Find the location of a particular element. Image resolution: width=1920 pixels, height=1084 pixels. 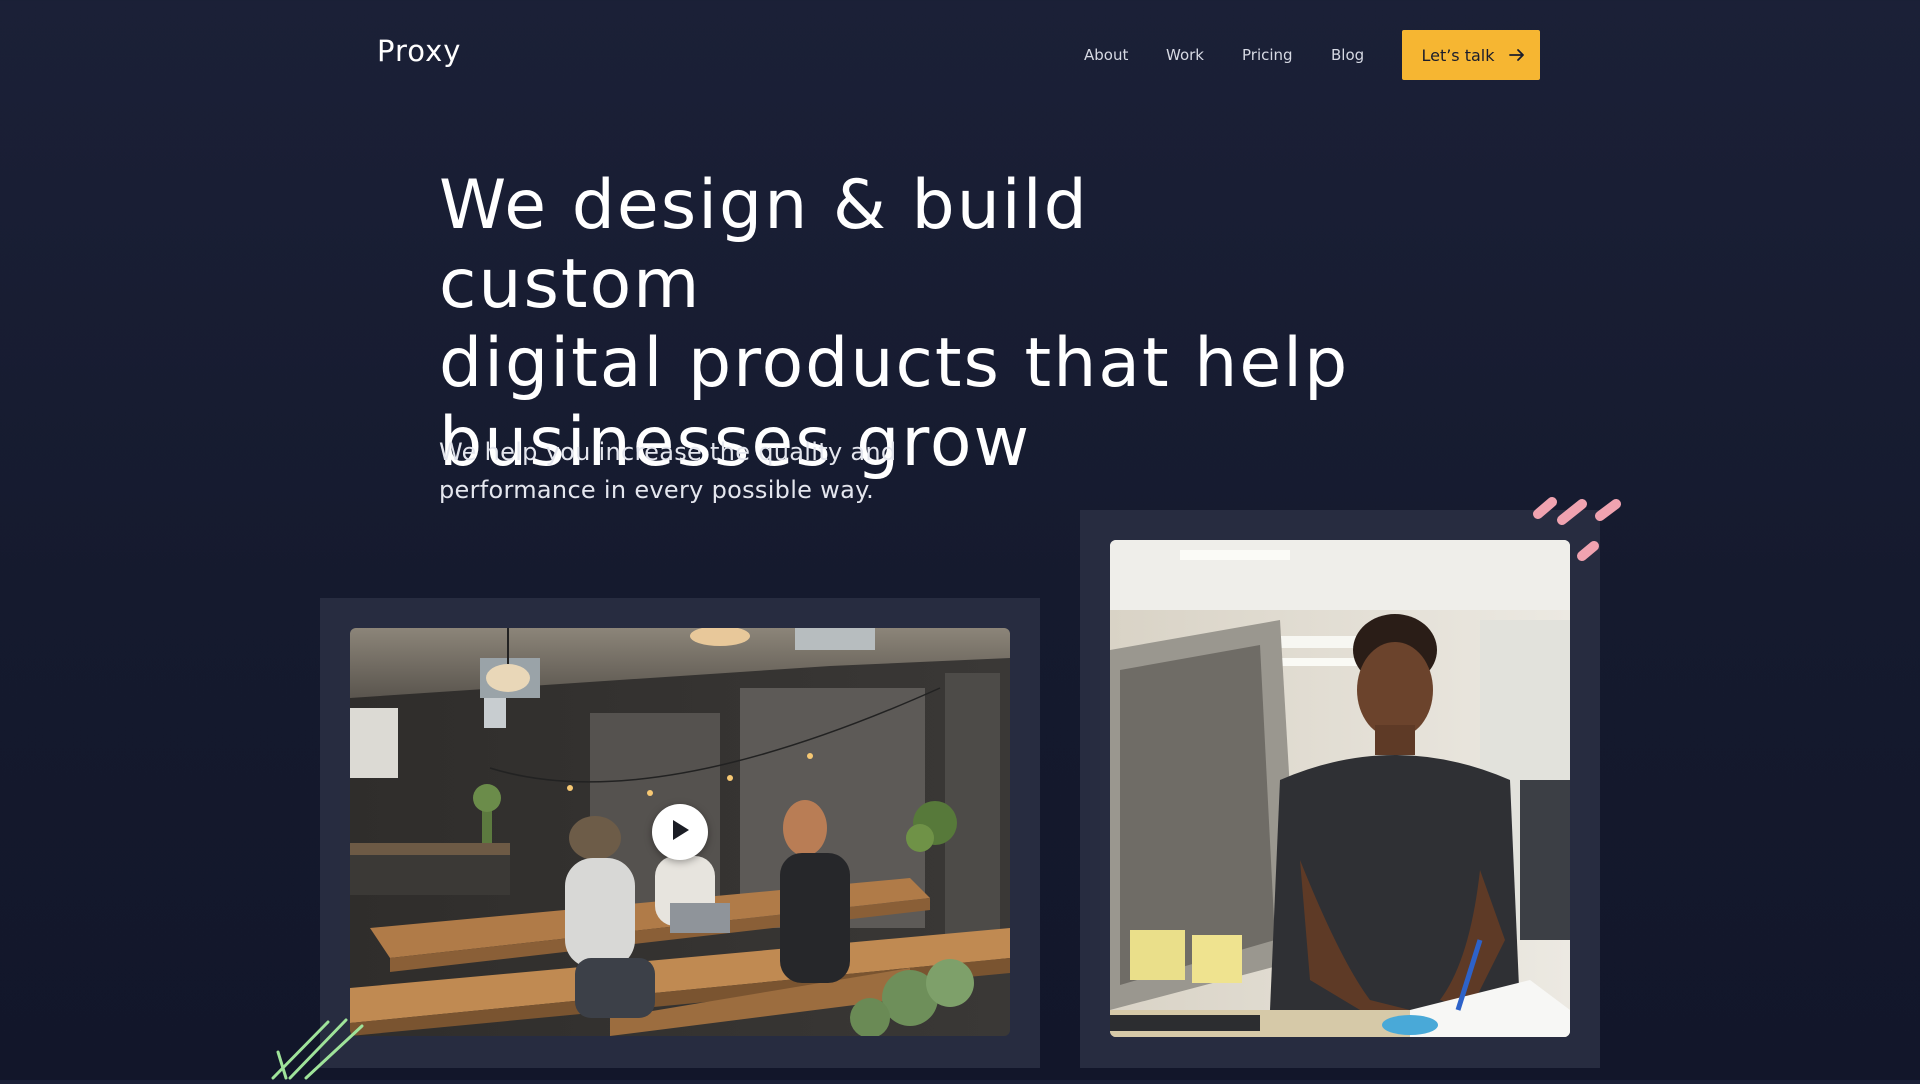

nav-link-blog: Blog is located at coordinates (1347, 55).